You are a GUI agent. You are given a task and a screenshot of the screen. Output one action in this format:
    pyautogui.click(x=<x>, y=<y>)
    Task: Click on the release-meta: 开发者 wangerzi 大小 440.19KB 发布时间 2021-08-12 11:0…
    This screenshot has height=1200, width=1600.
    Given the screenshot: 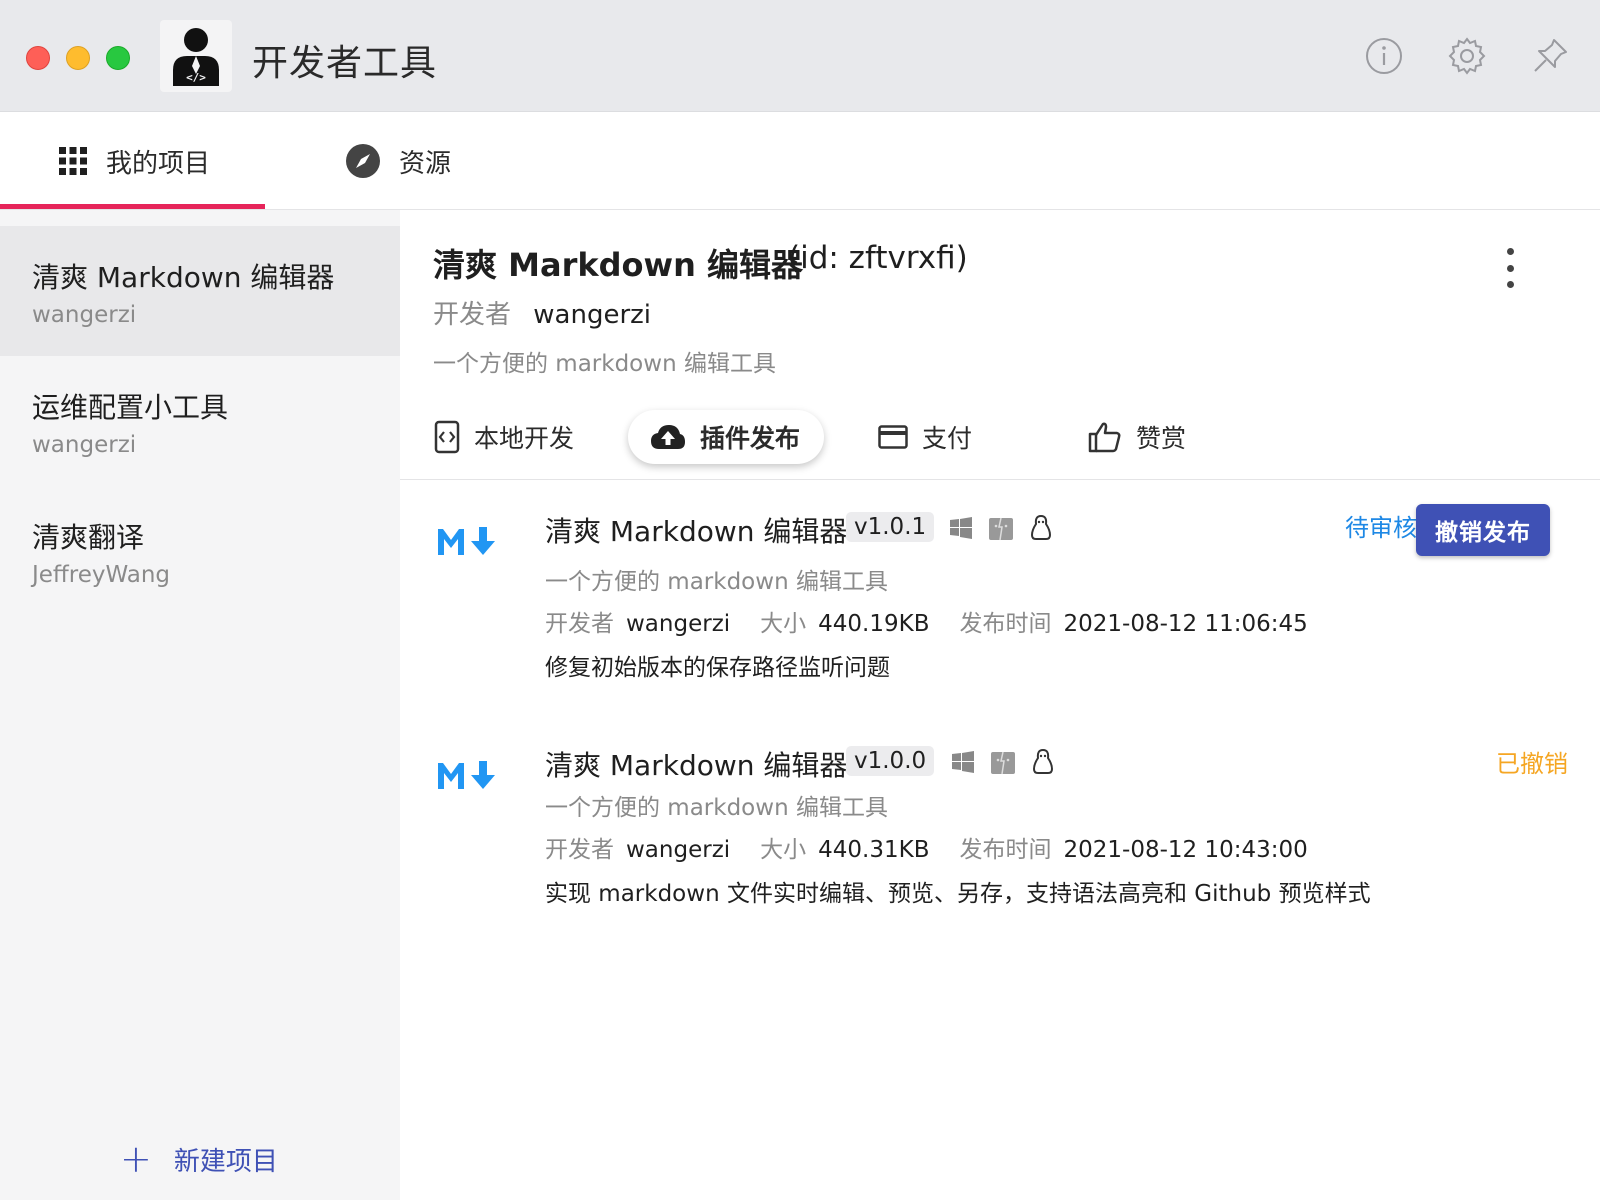 What is the action you would take?
    pyautogui.click(x=941, y=621)
    